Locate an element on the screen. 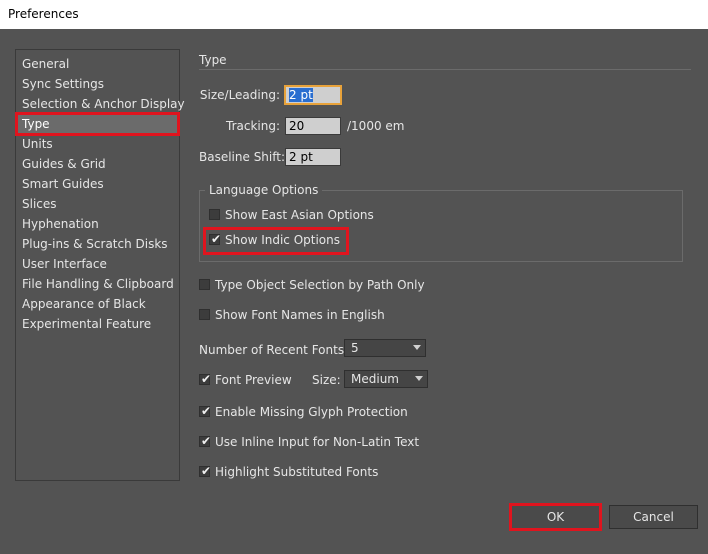 The image size is (708, 554). baseline-shift-field: 2 pt is located at coordinates (313, 157).